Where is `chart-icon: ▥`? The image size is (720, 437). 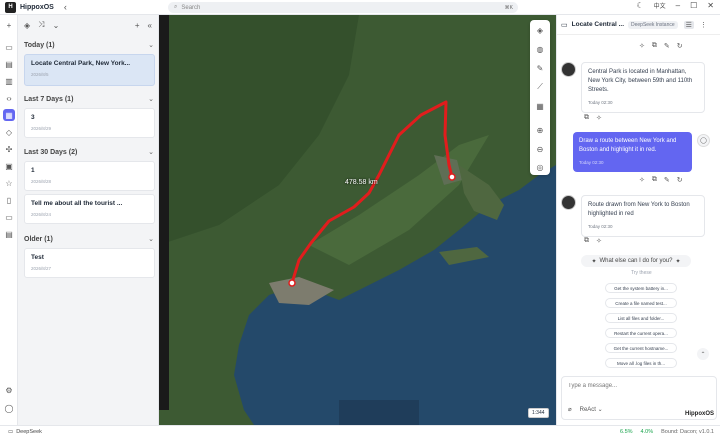
chart-icon: ▥ is located at coordinates (9, 81).